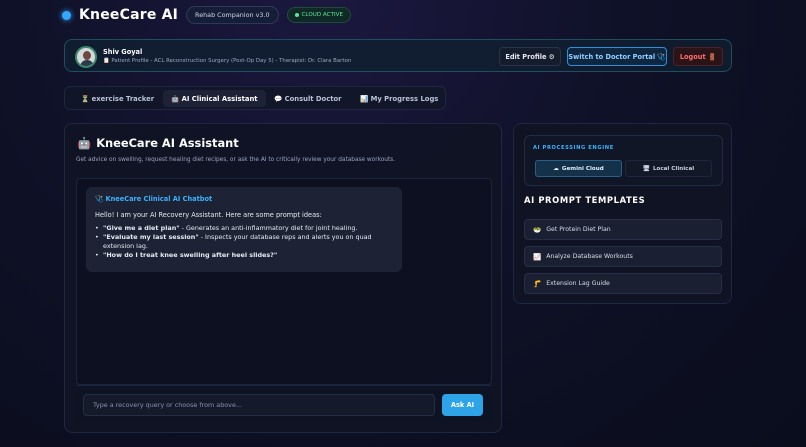 The image size is (806, 447). I want to click on engine-label: AI PROCESSING ENGINE, so click(573, 148).